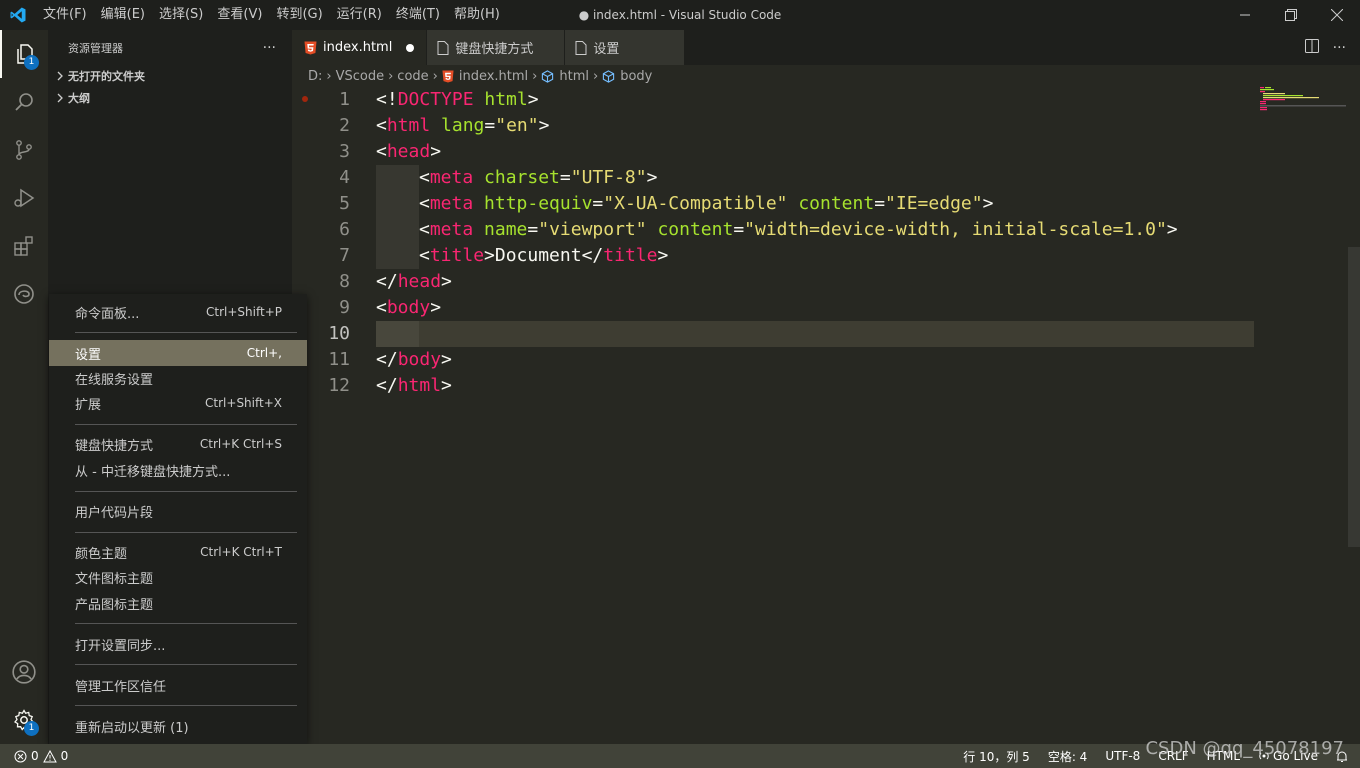 This screenshot has height=768, width=1360. I want to click on split-editor-icon, so click(1311, 45).